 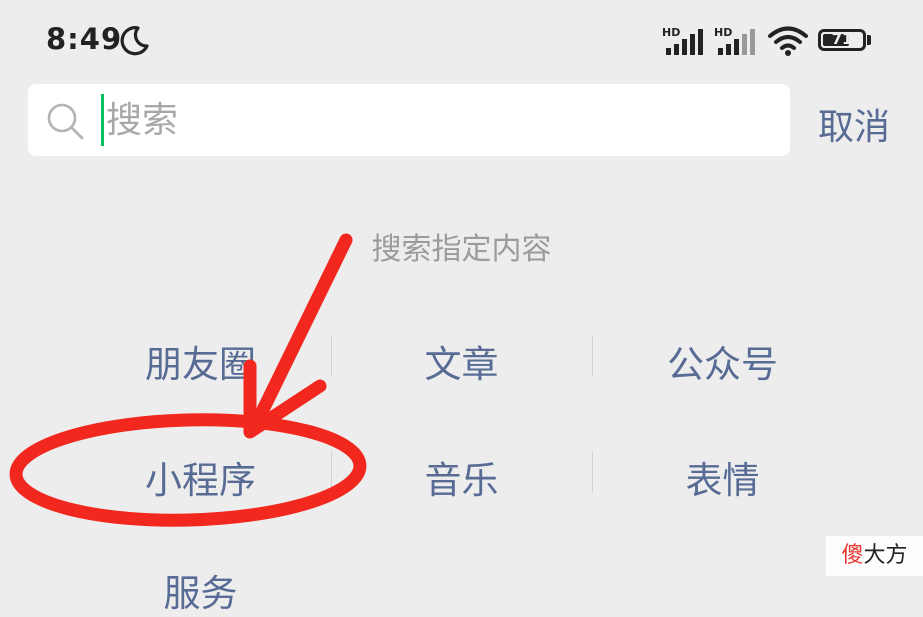 What do you see at coordinates (102, 120) in the screenshot?
I see `text-cursor` at bounding box center [102, 120].